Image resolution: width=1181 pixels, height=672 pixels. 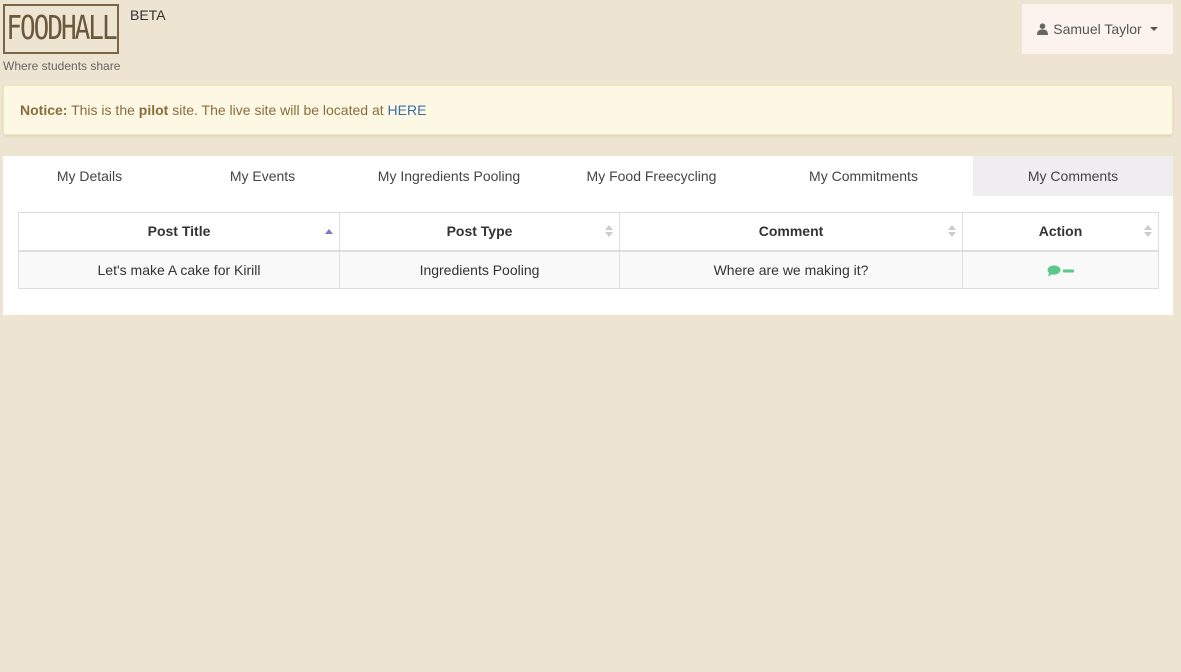 I want to click on tab-my-events: My Events, so click(x=262, y=176).